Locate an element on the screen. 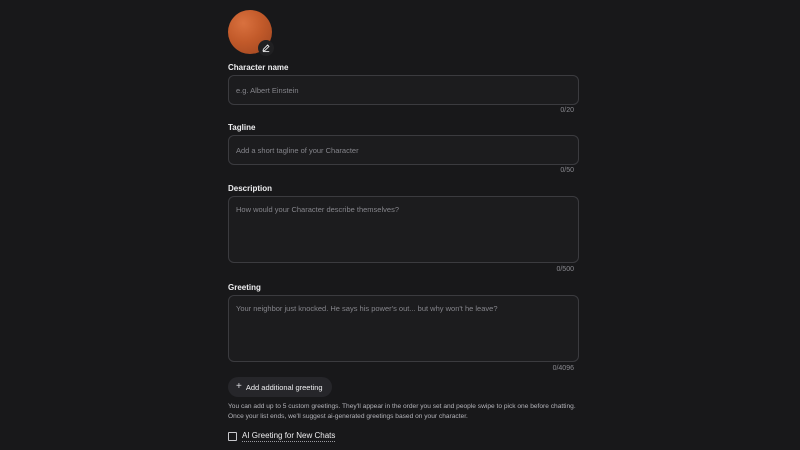  ai-greeting-option: AI Greeting for New Chats is located at coordinates (282, 436).